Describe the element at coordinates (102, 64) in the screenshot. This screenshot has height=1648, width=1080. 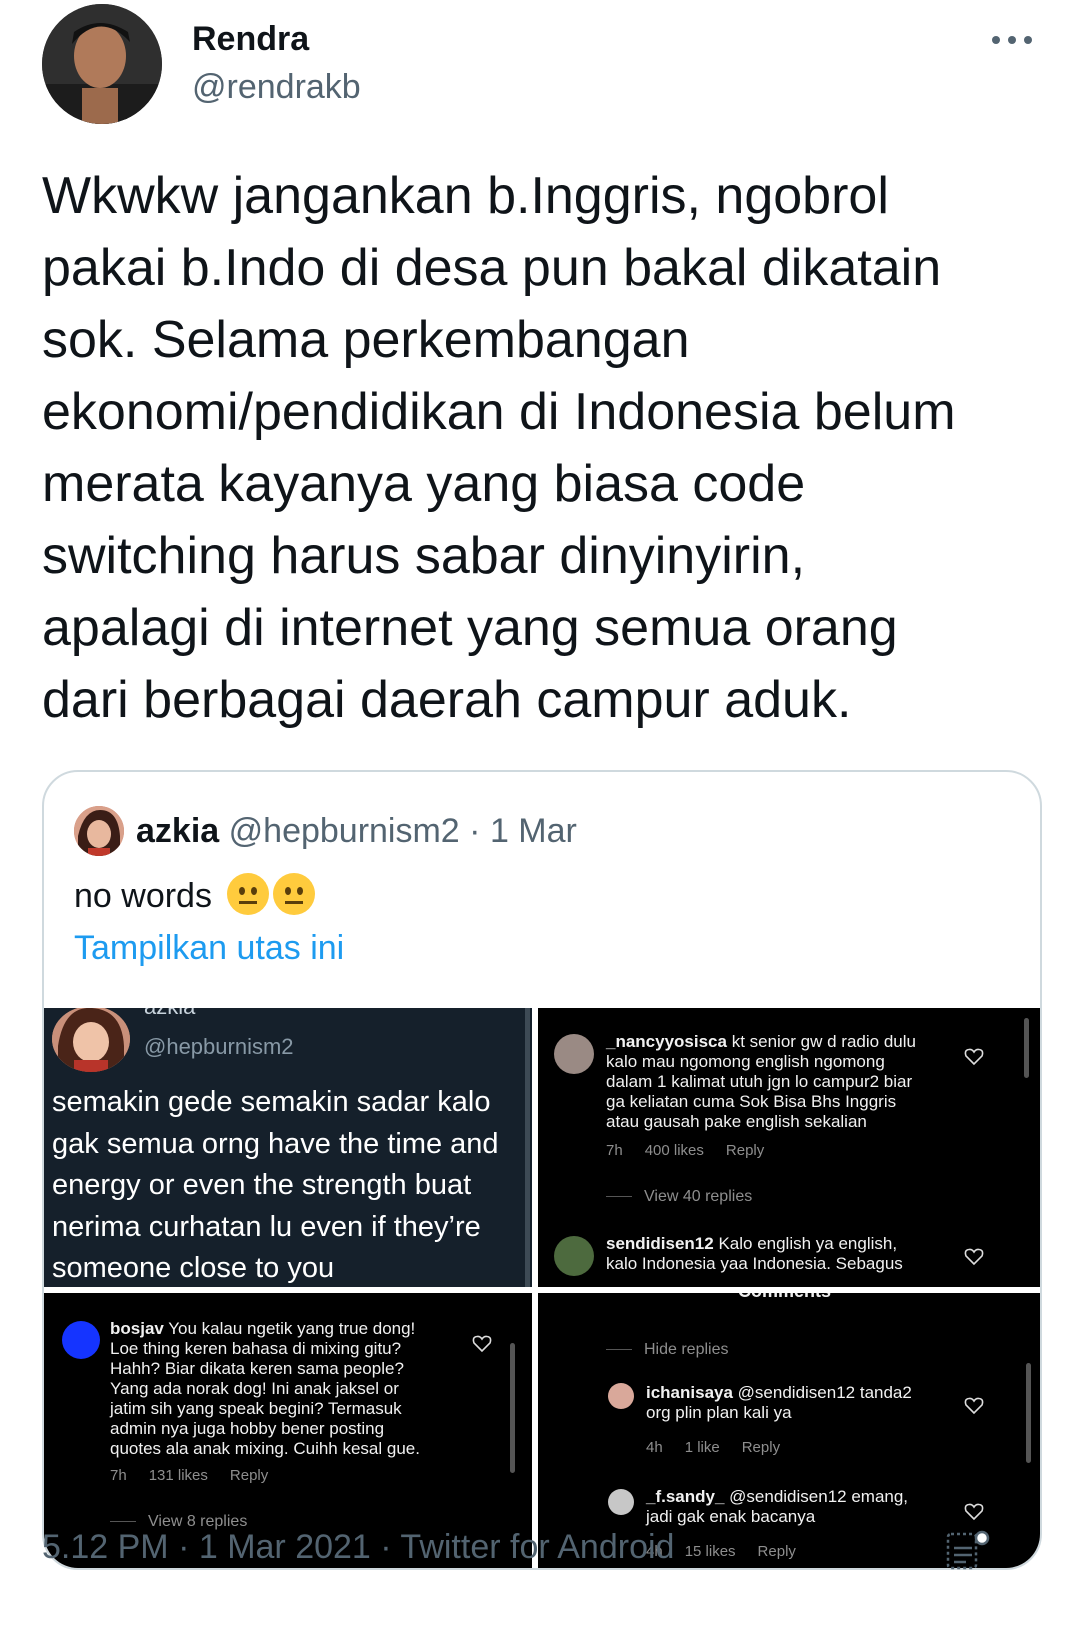
I see `author-avatar` at that location.